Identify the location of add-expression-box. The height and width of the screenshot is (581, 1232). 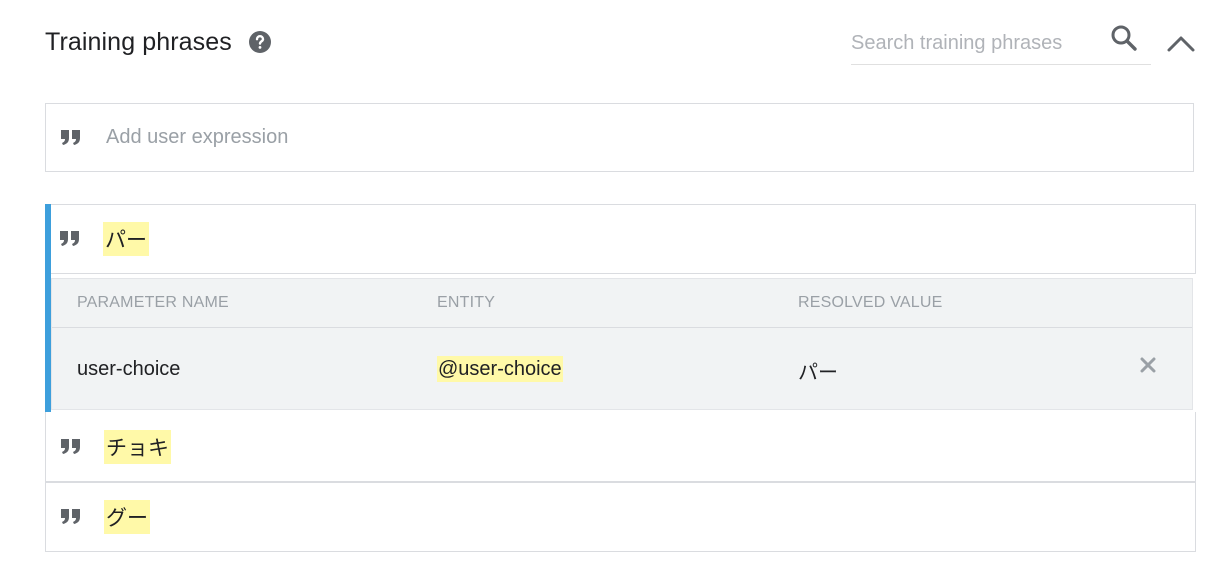
(619, 137).